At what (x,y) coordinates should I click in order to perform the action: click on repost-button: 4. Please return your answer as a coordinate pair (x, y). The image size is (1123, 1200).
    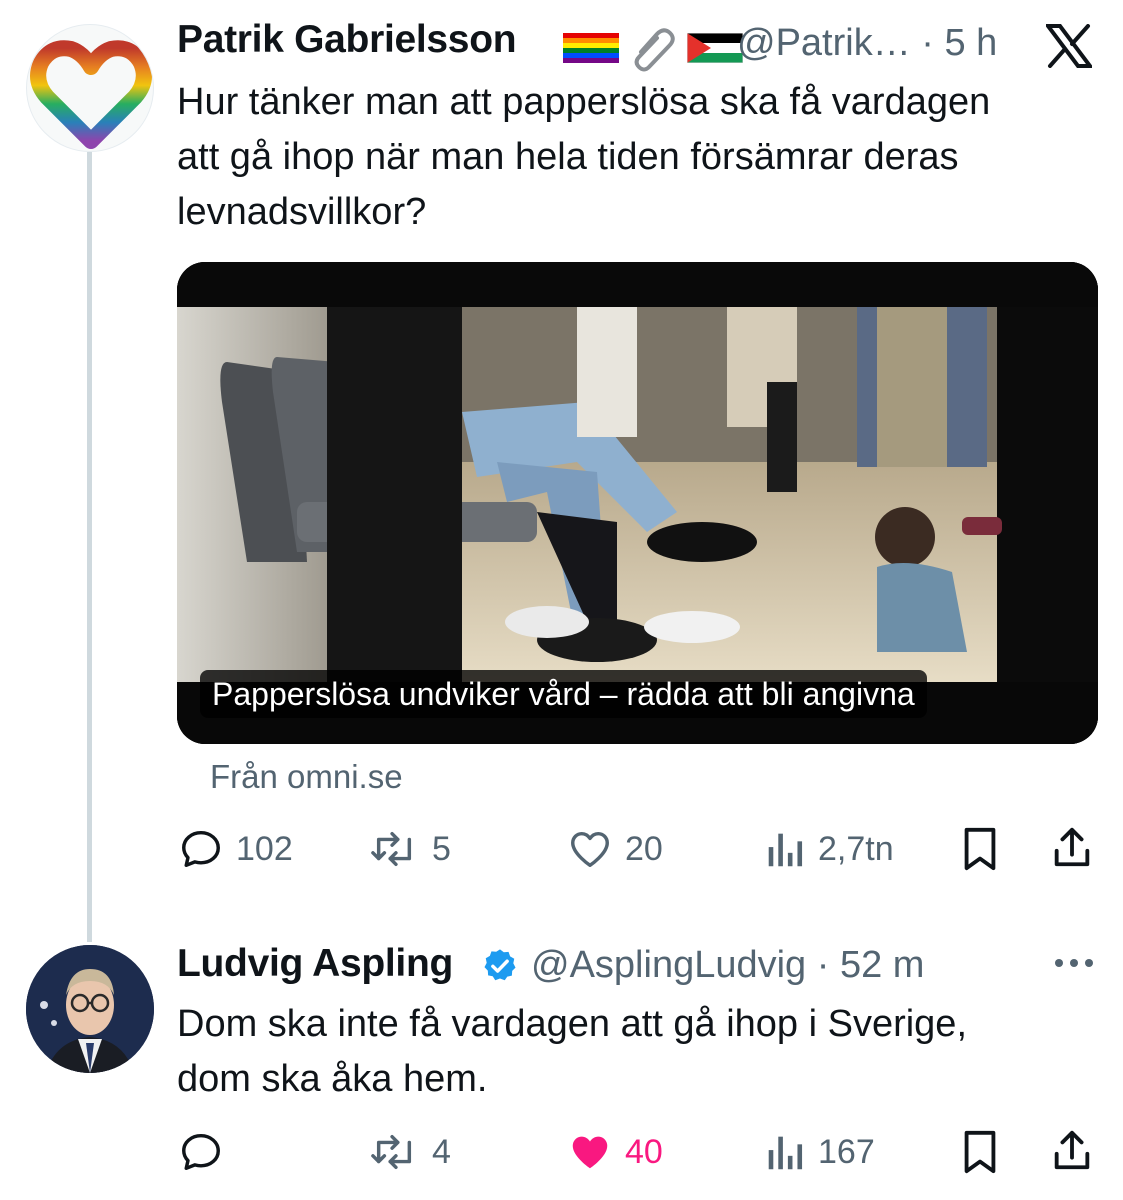
    Looking at the image, I should click on (409, 1152).